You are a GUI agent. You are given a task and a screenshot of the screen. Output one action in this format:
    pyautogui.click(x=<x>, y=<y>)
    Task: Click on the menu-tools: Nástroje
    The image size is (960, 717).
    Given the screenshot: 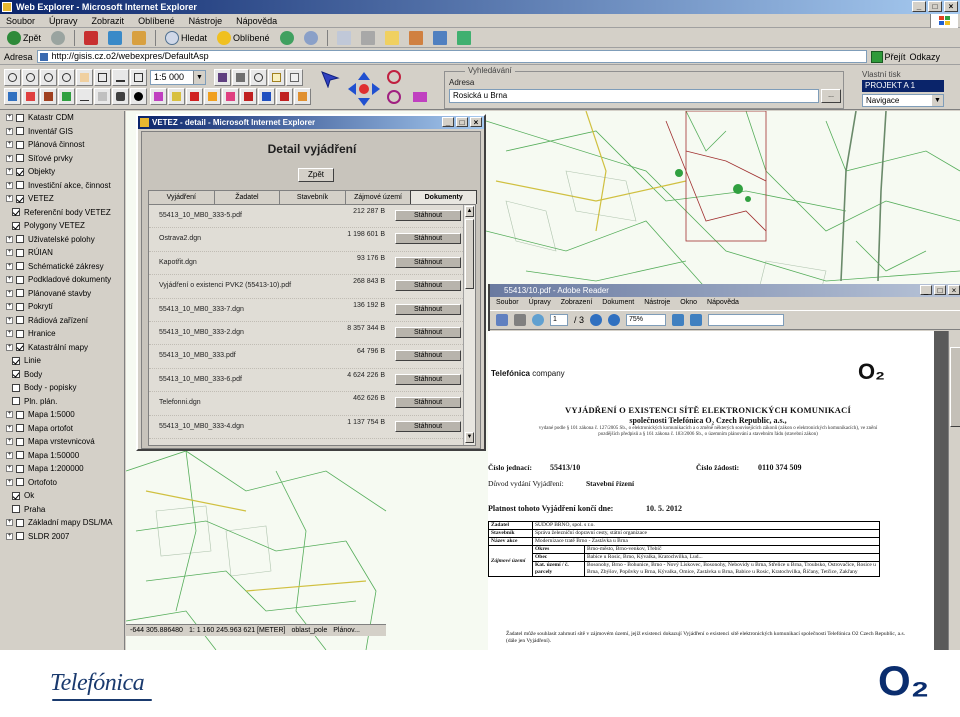 What is the action you would take?
    pyautogui.click(x=206, y=20)
    